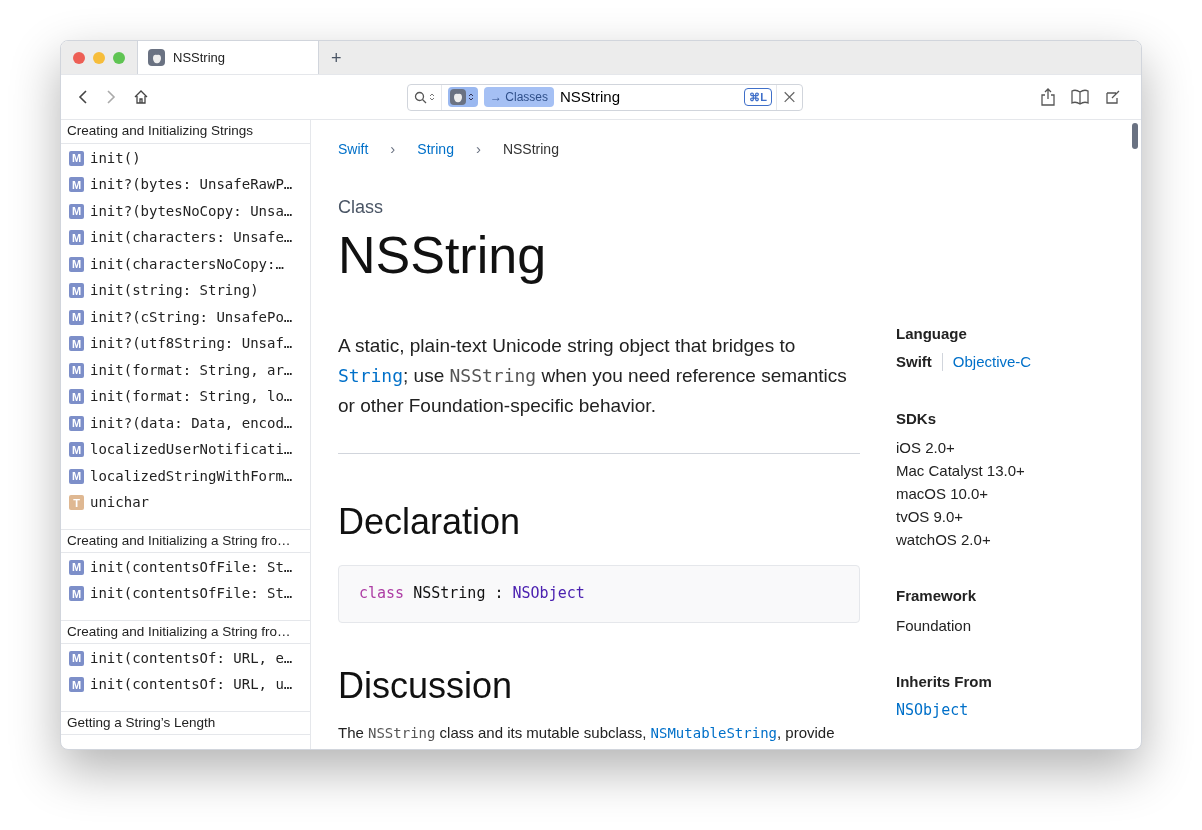  Describe the element at coordinates (943, 494) in the screenshot. I see `aside-value: macOS 10.0+` at that location.